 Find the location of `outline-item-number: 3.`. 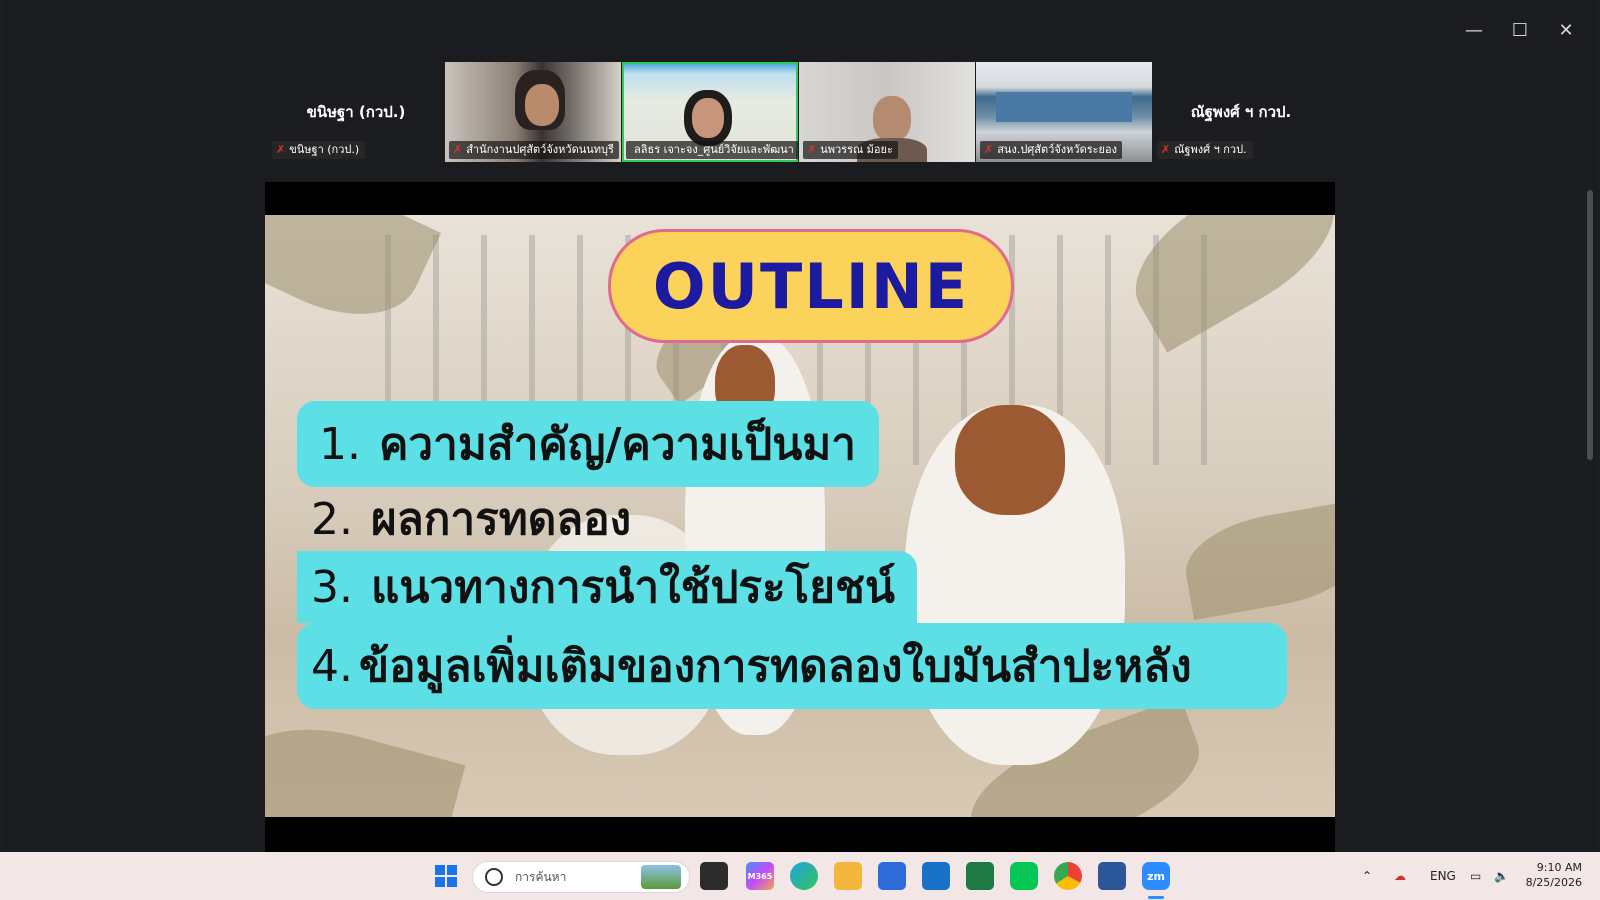

outline-item-number: 3. is located at coordinates (332, 587).